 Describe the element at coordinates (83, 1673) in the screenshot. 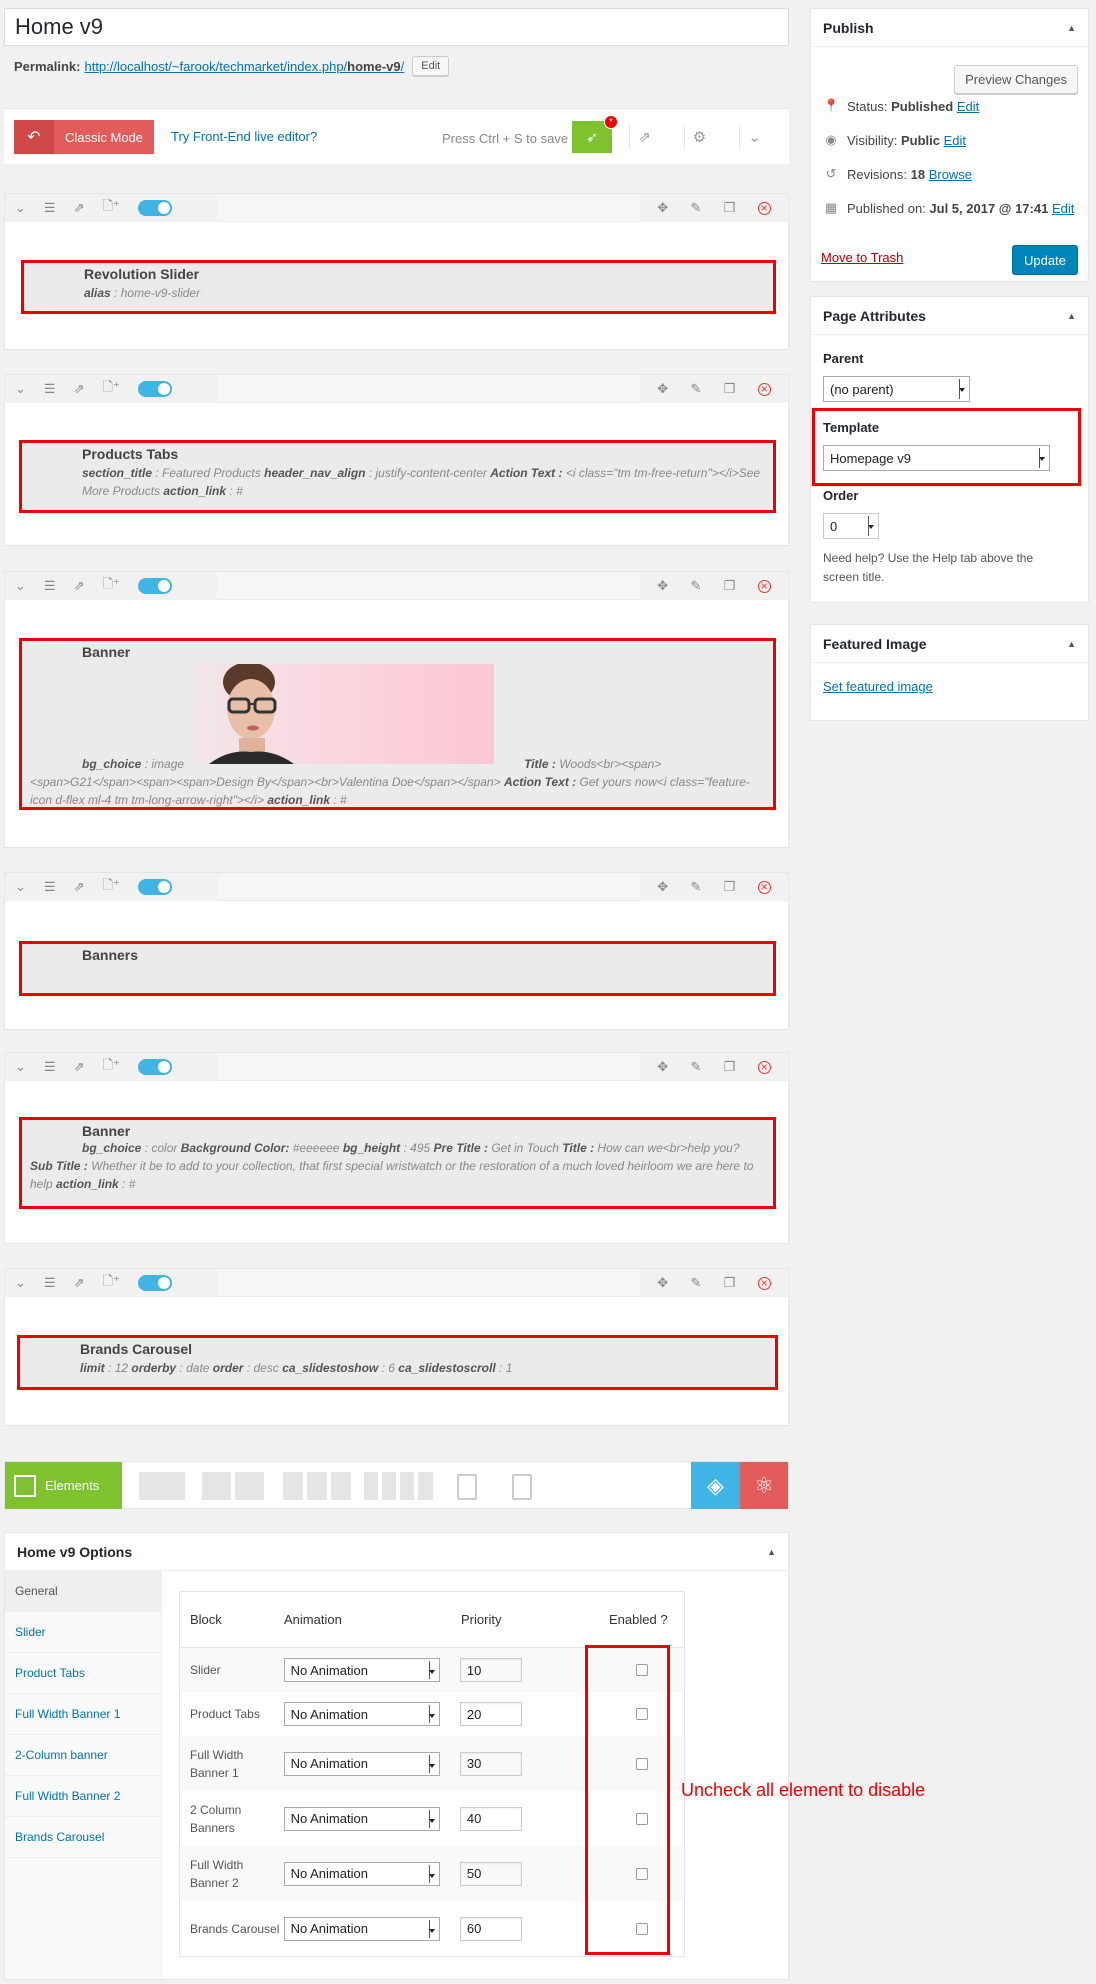

I see `options-tab-product-tabs: Product Tabs` at that location.